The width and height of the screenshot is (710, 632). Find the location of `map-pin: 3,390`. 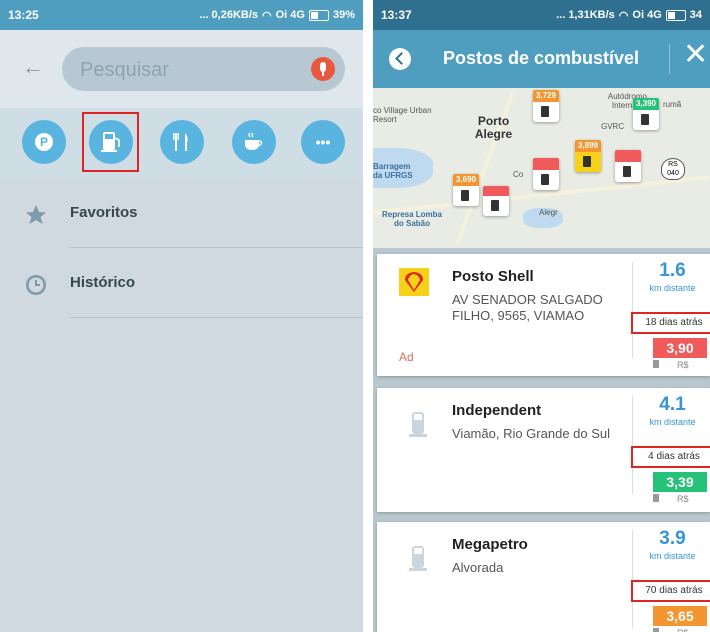

map-pin: 3,390 is located at coordinates (646, 114).